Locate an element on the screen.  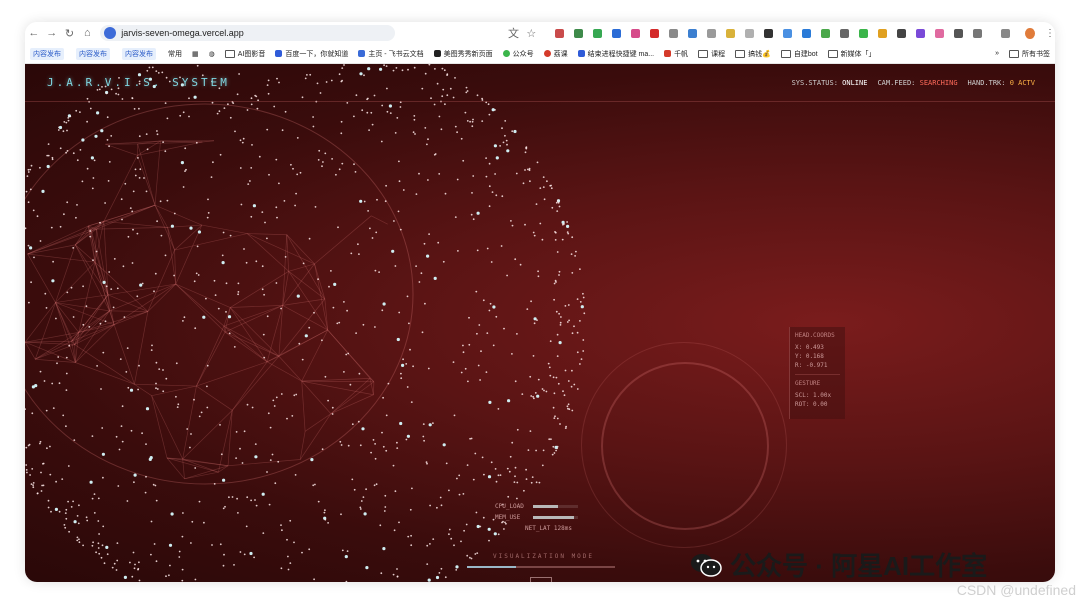
bookmark-item: 公众号 is located at coordinates (518, 54).